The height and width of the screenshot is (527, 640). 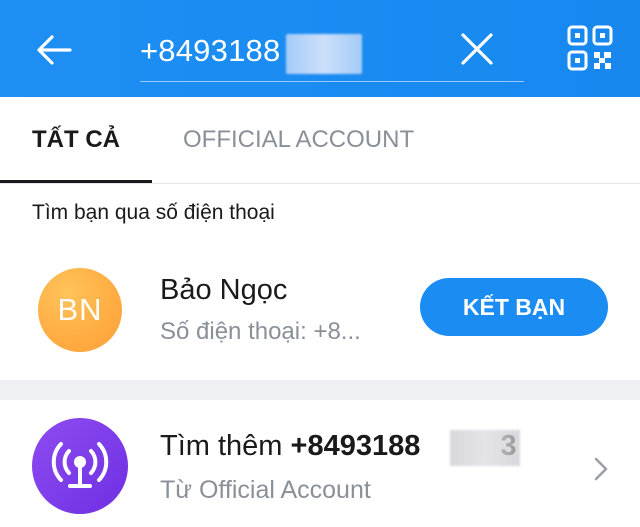 I want to click on broadcast-tower-icon, so click(x=80, y=465).